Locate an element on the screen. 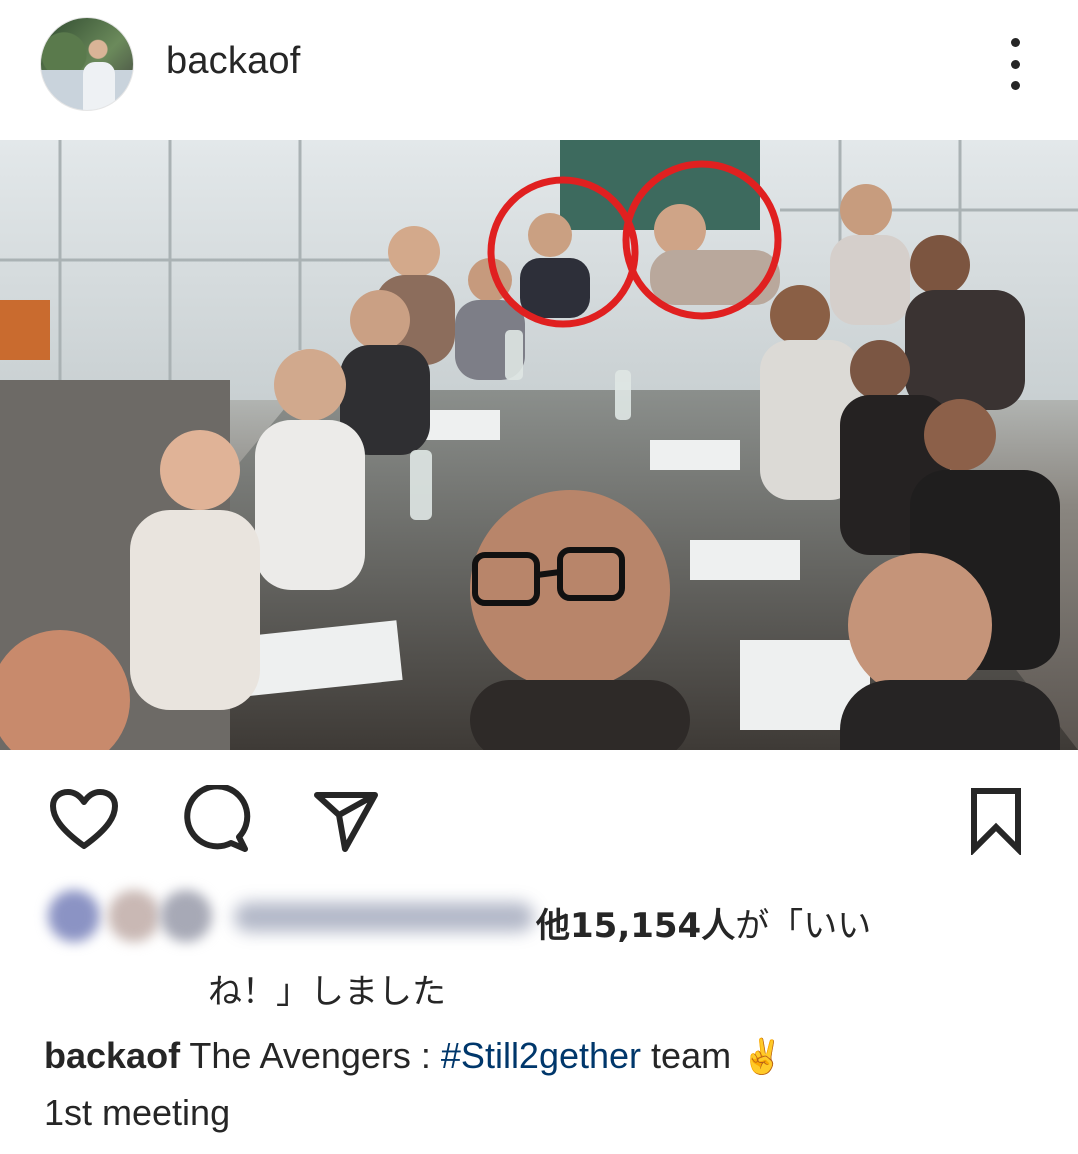 The height and width of the screenshot is (1154, 1078). caption-text-after: team is located at coordinates (691, 1055).